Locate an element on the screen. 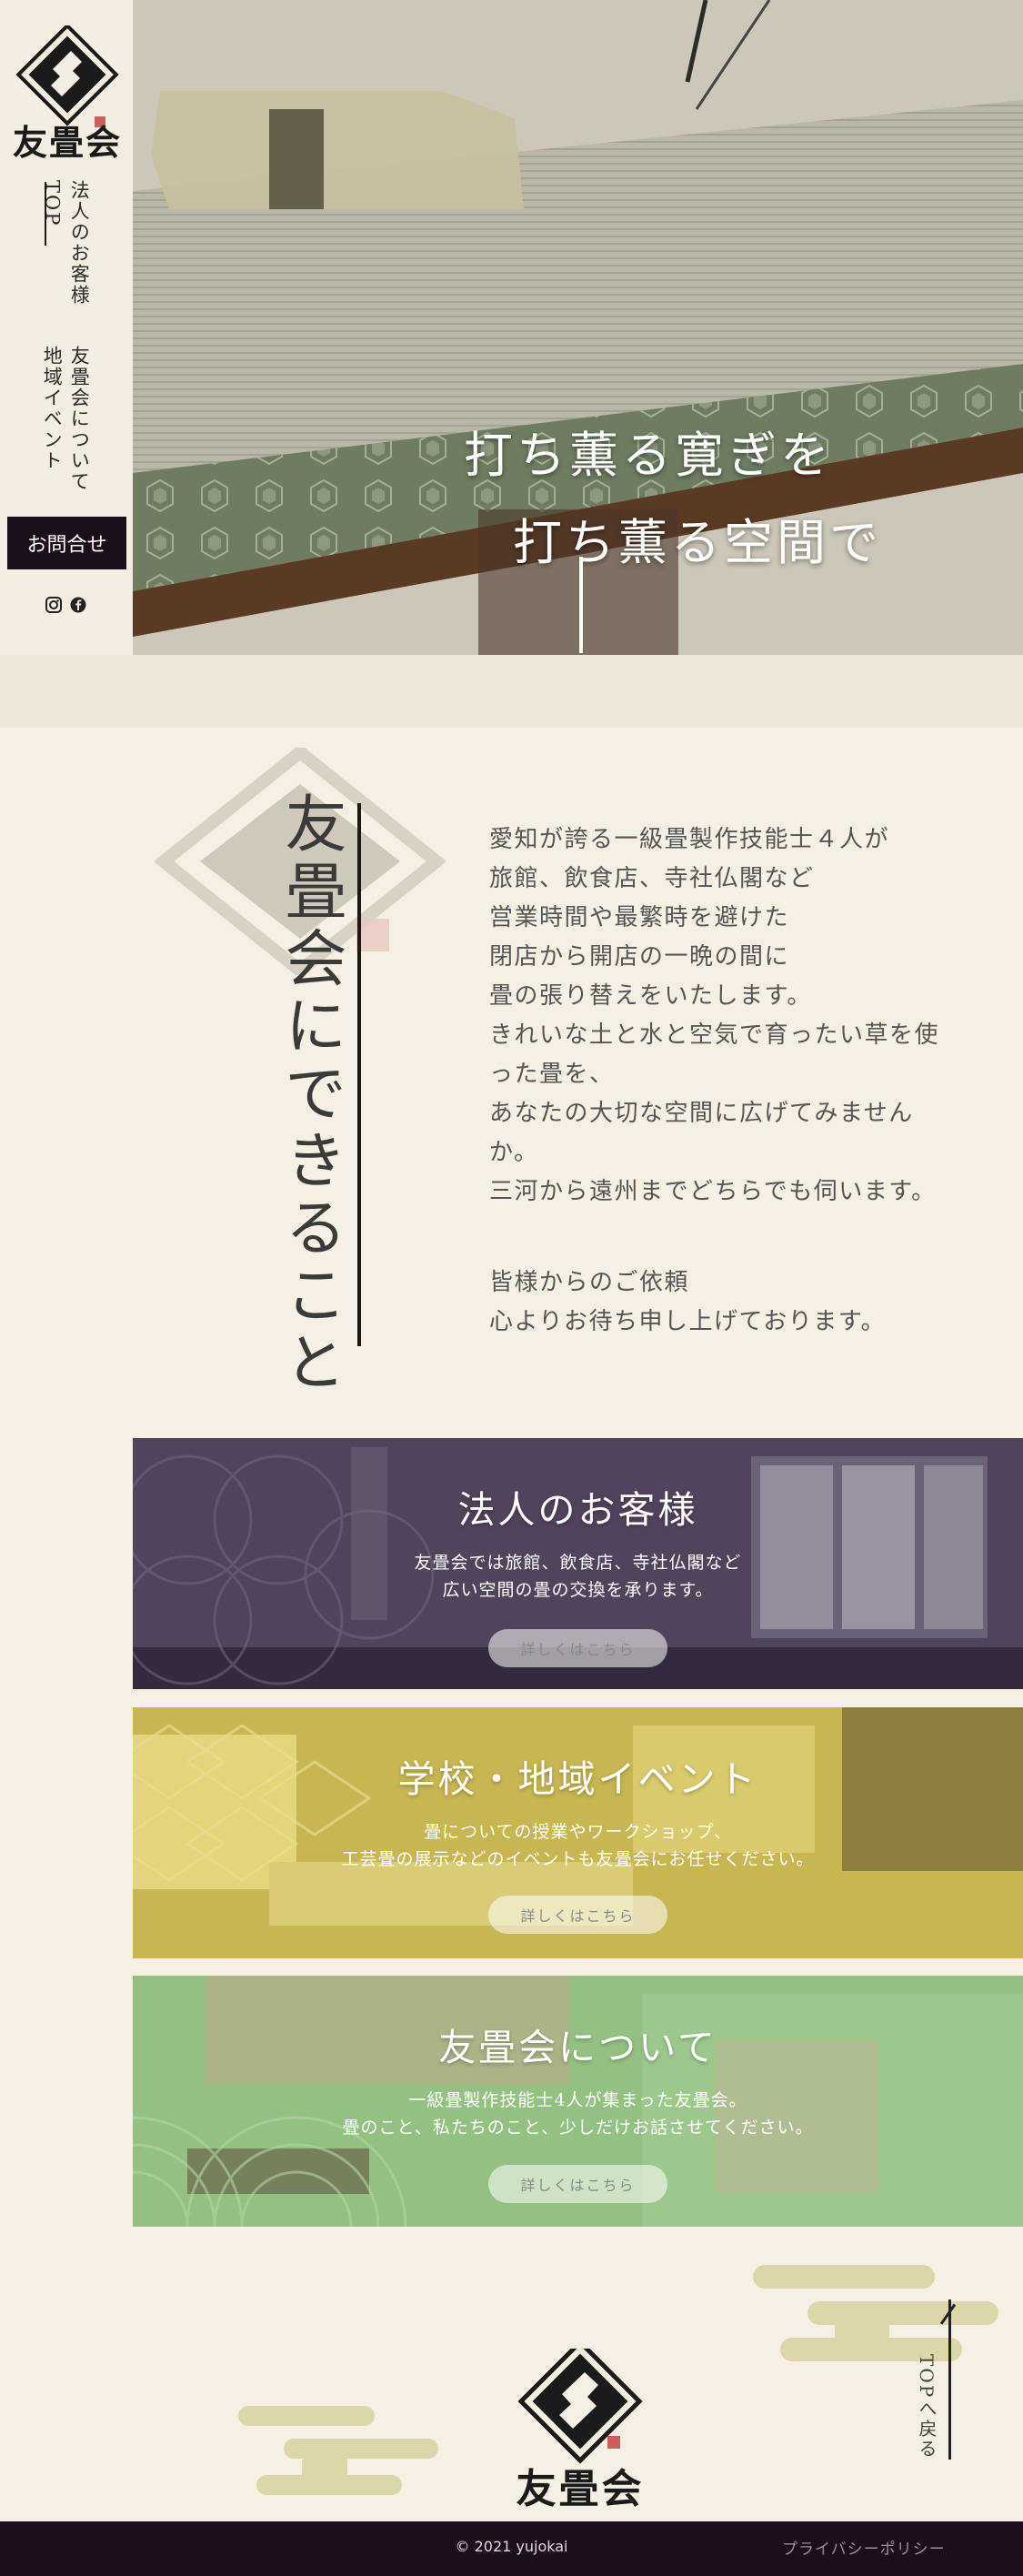 The width and height of the screenshot is (1023, 2576). nav-top: TOP is located at coordinates (52, 203).